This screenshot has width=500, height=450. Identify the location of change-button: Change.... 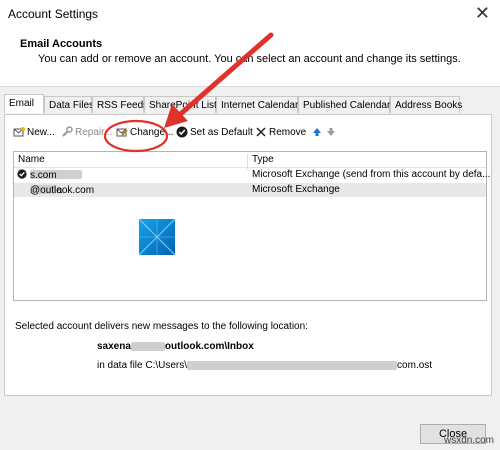
(144, 133).